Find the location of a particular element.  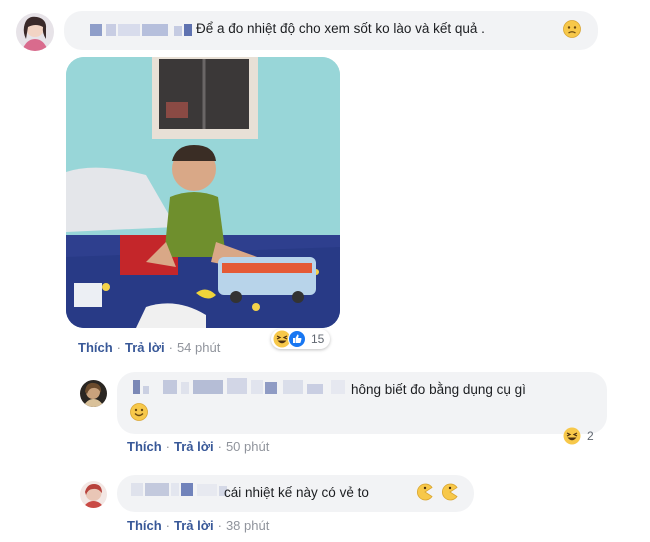

comment-timestamp: 50 phút is located at coordinates (247, 446).